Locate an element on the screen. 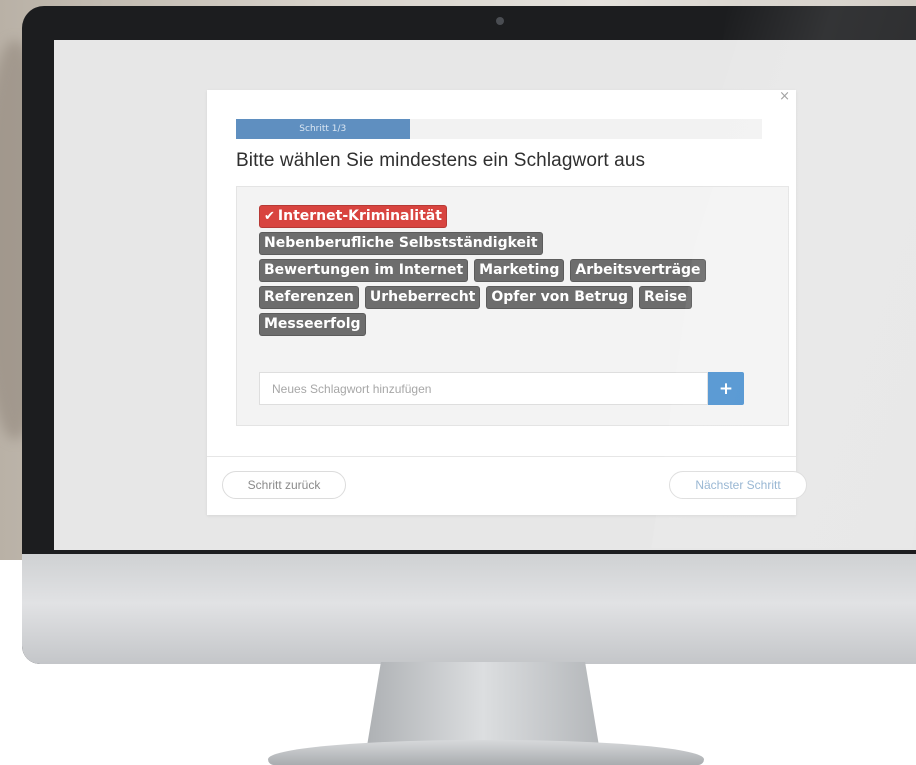 This screenshot has height=765, width=916. camera-icon is located at coordinates (500, 21).